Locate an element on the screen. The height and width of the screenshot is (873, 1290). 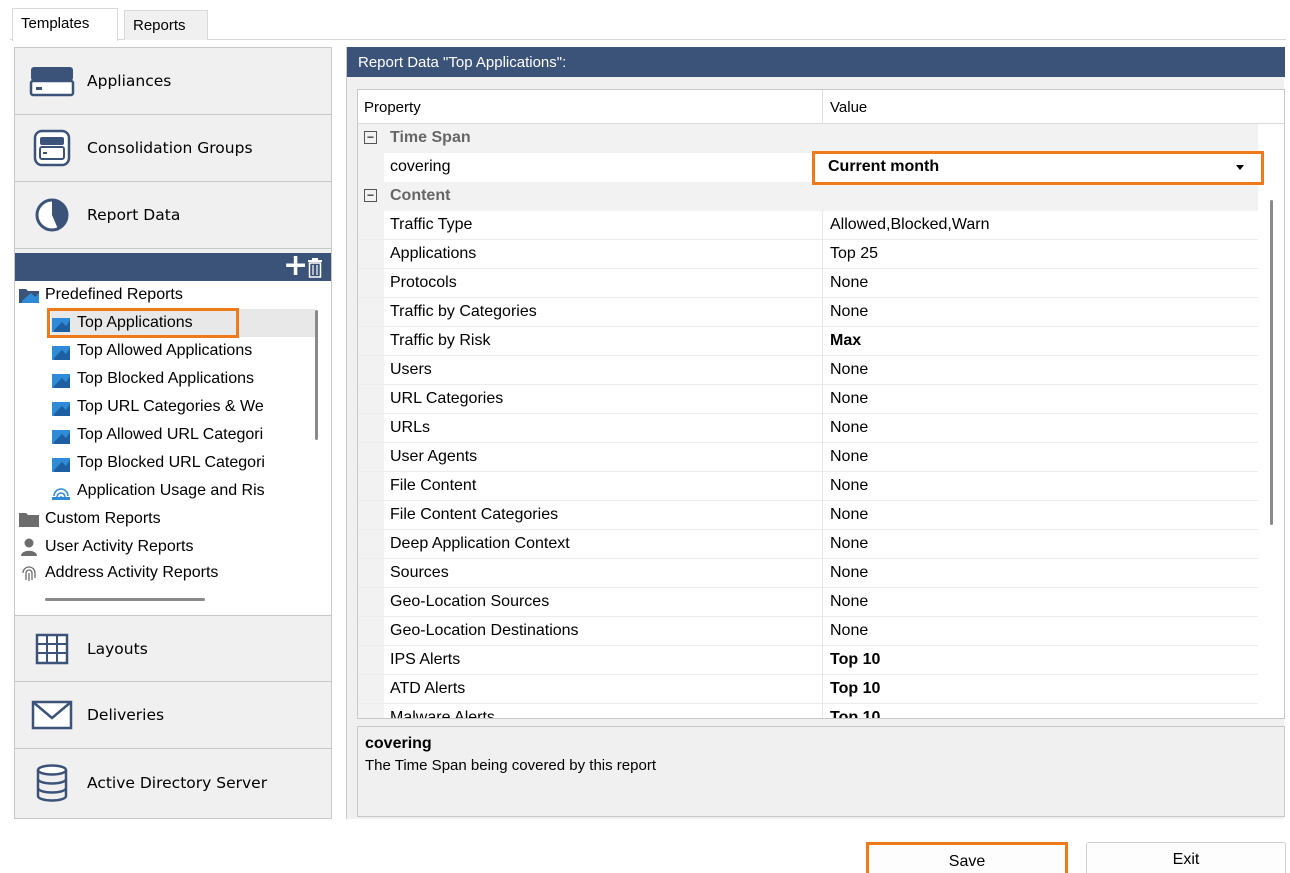
save-button: Save is located at coordinates (967, 857).